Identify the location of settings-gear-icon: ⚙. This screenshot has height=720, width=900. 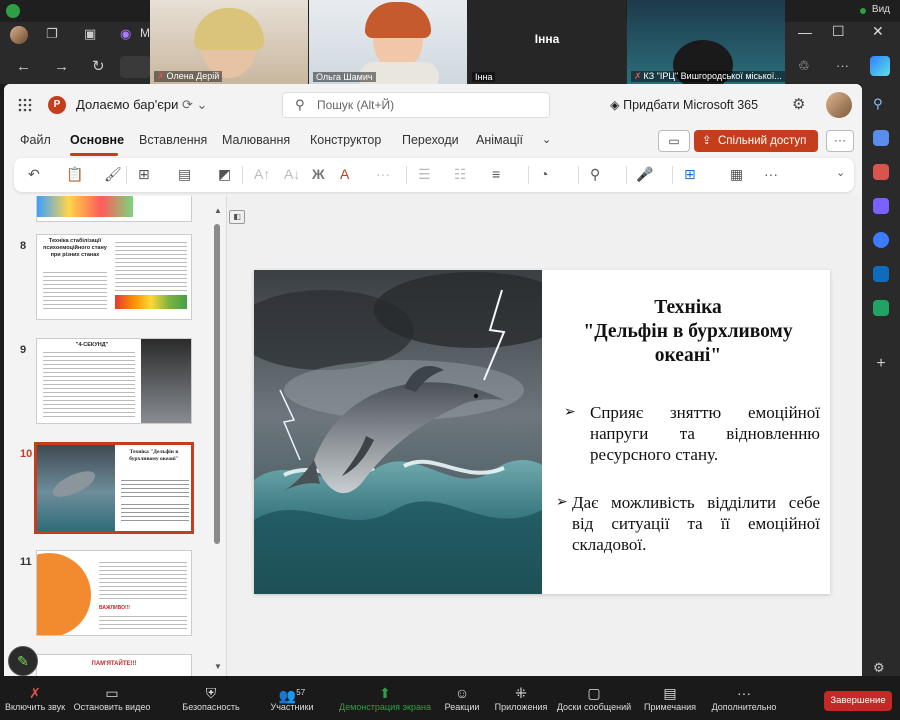
(798, 104).